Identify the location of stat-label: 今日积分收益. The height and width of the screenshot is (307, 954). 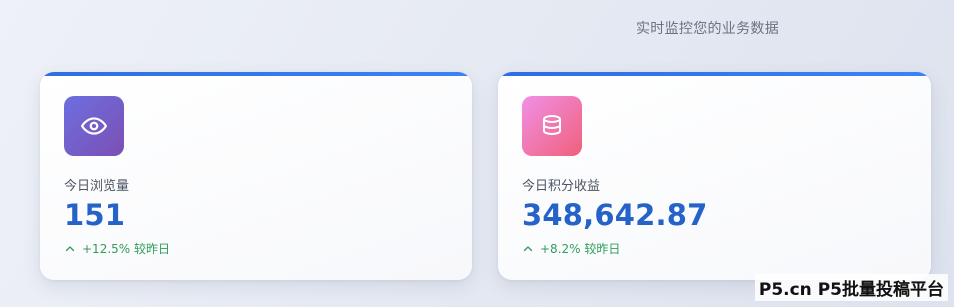
(561, 186).